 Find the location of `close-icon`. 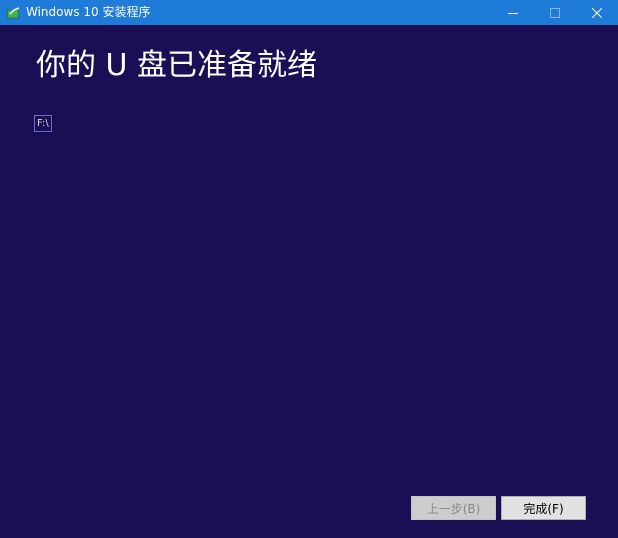

close-icon is located at coordinates (597, 12).